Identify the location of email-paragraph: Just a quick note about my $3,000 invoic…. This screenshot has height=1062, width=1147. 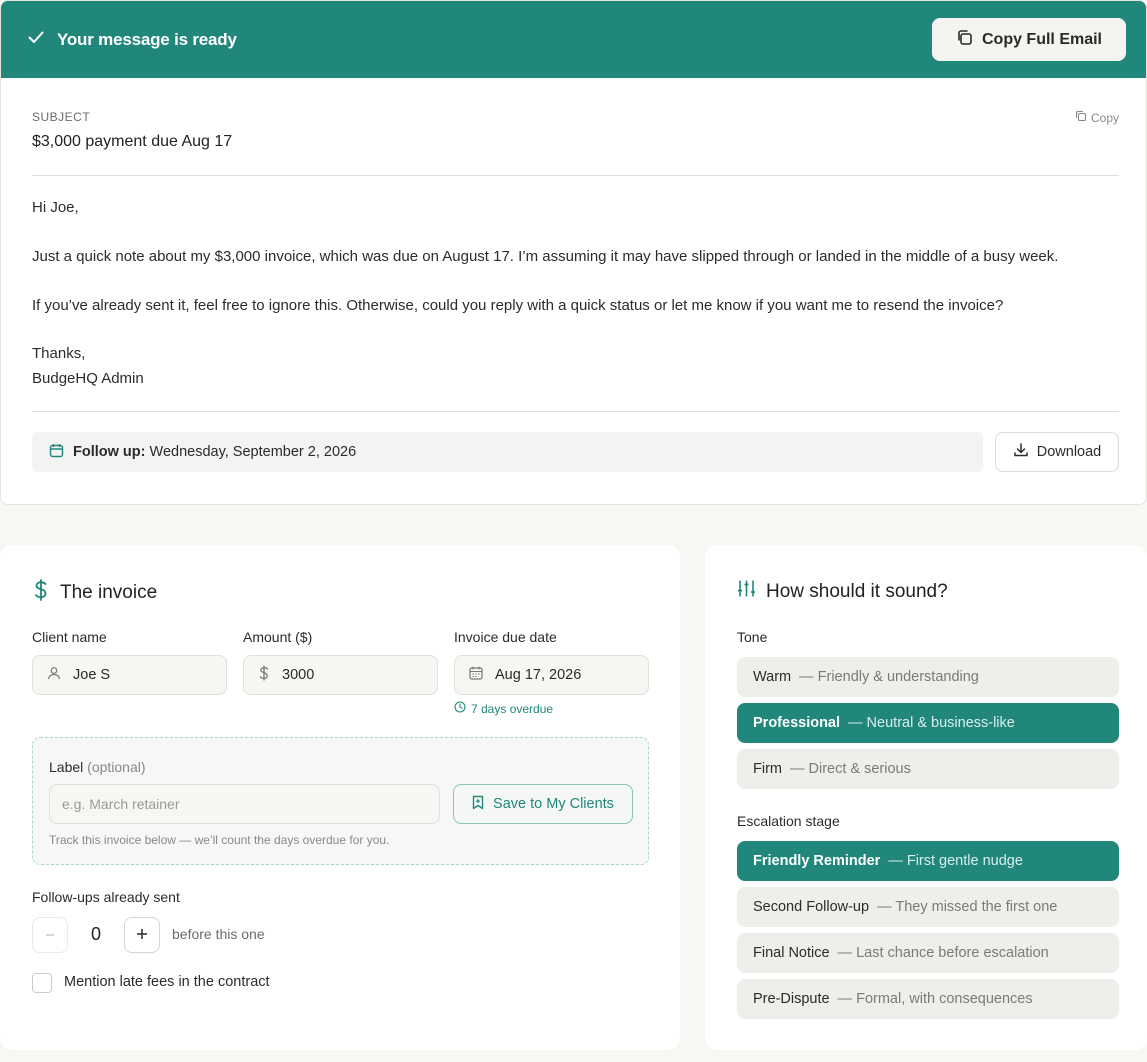
(545, 256).